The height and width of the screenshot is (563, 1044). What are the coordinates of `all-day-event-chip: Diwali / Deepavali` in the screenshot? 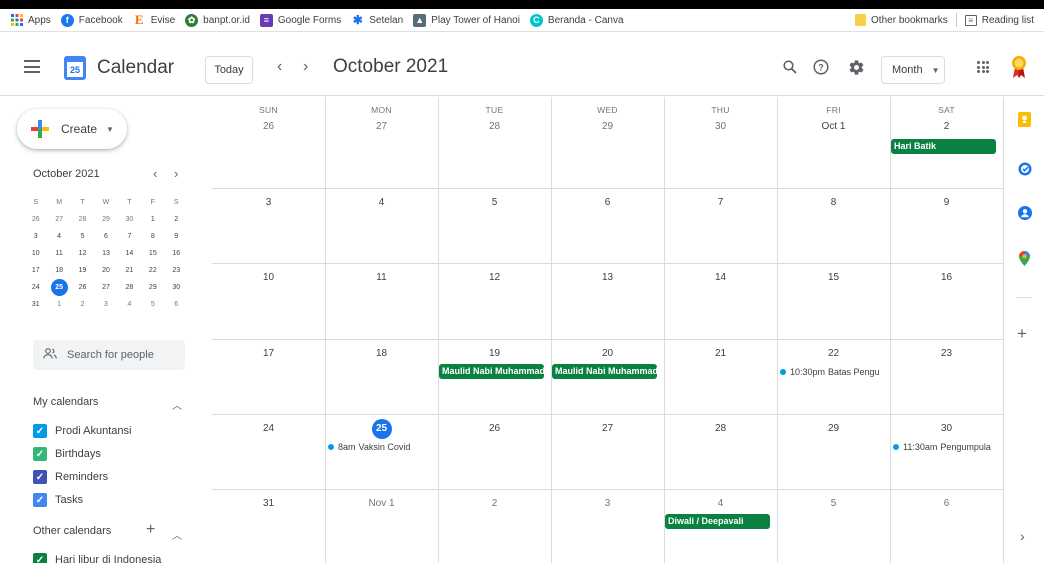 It's located at (717, 521).